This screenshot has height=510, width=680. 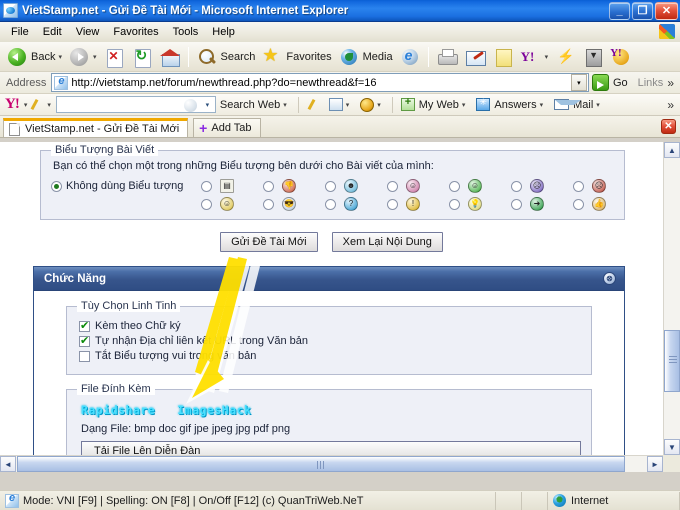 I want to click on emoticon-option-grin-icon: ☺, so click(x=465, y=186).